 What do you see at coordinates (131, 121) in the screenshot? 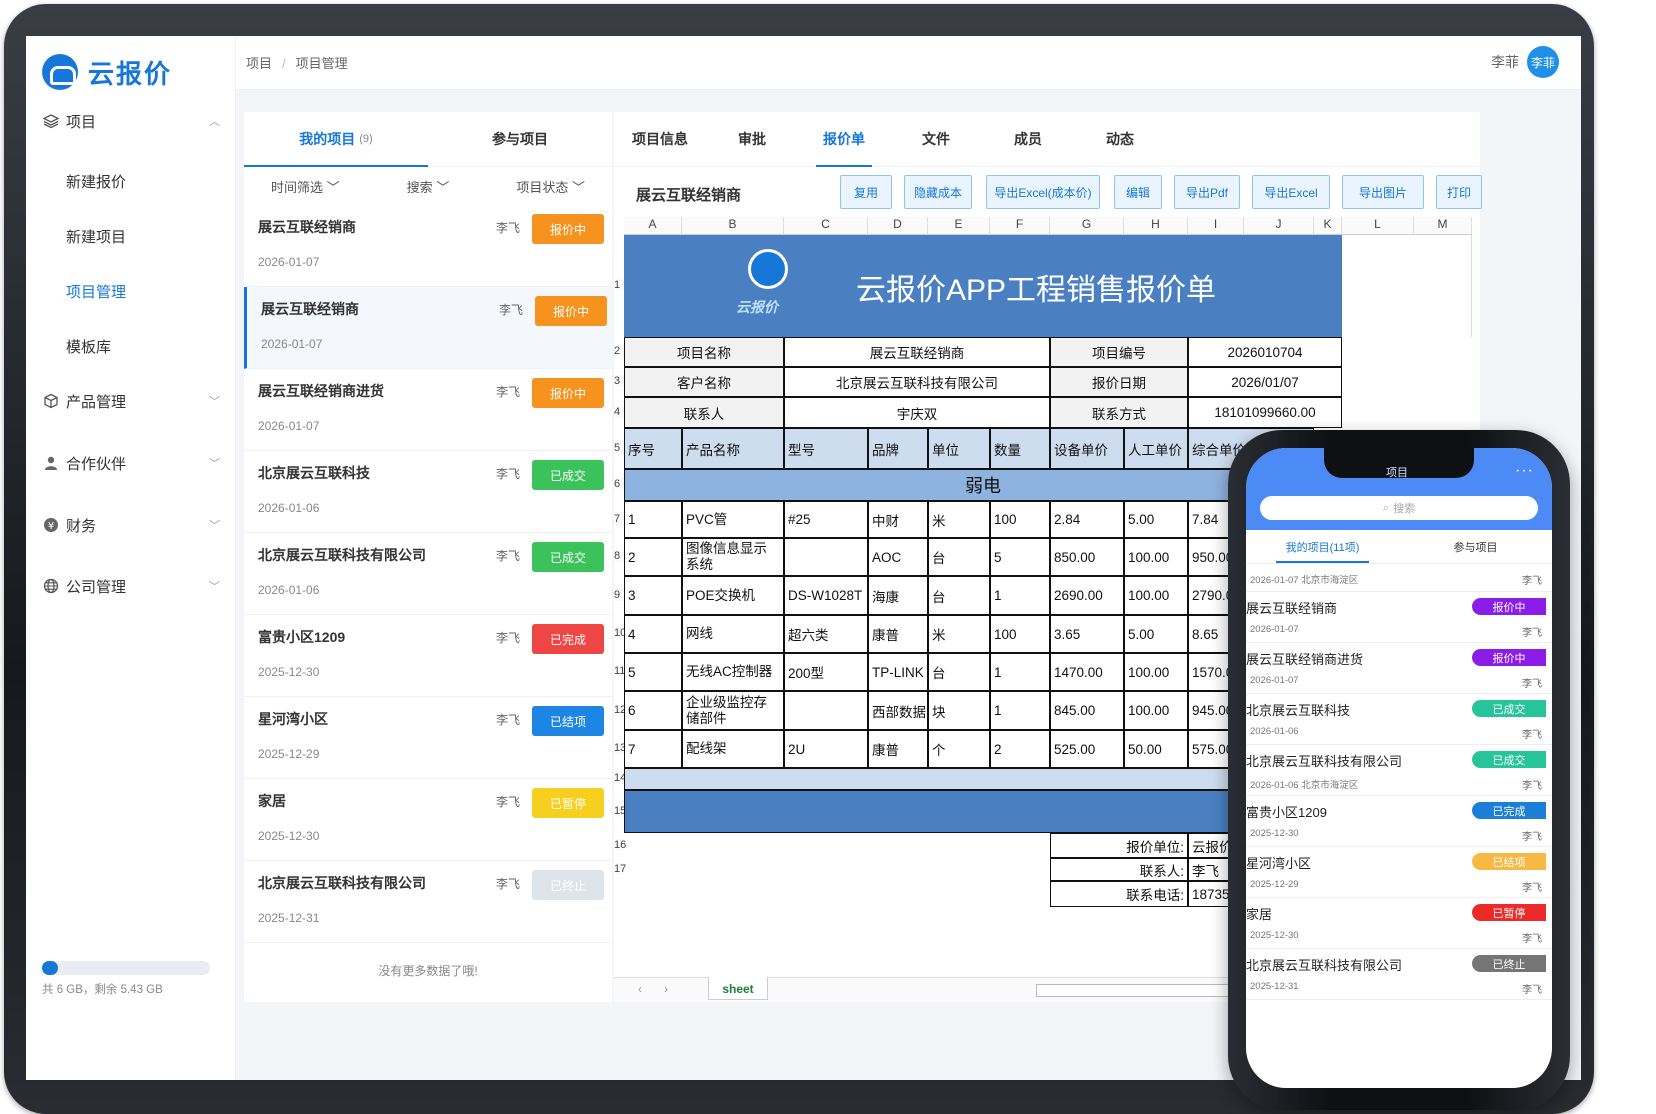
I see `nav-group-project: 项目 ︿` at bounding box center [131, 121].